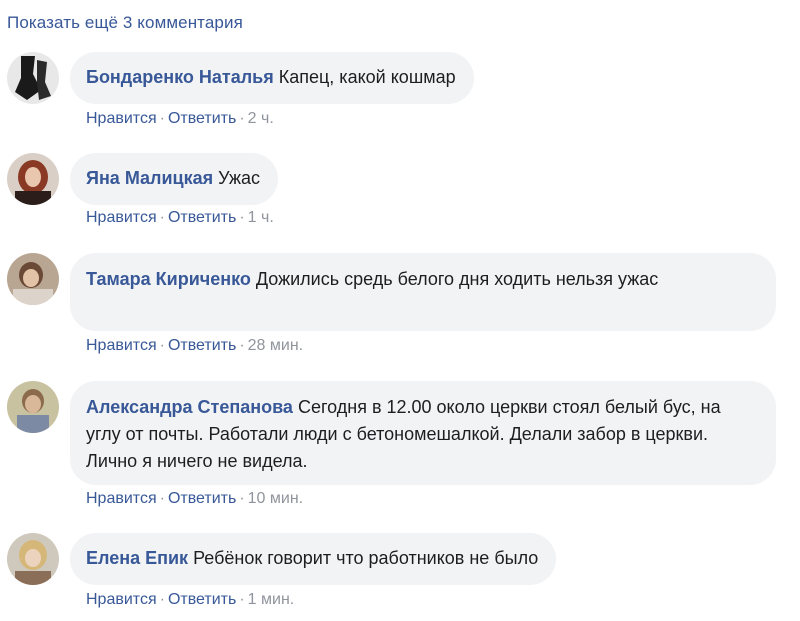 The width and height of the screenshot is (800, 621). I want to click on comment-bubble: Яна Малицкая Ужас, so click(174, 179).